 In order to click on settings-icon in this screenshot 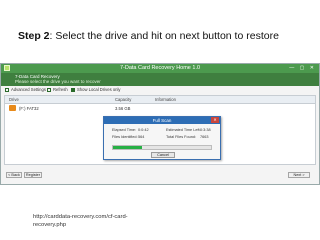, I will do `click(7, 89)`.